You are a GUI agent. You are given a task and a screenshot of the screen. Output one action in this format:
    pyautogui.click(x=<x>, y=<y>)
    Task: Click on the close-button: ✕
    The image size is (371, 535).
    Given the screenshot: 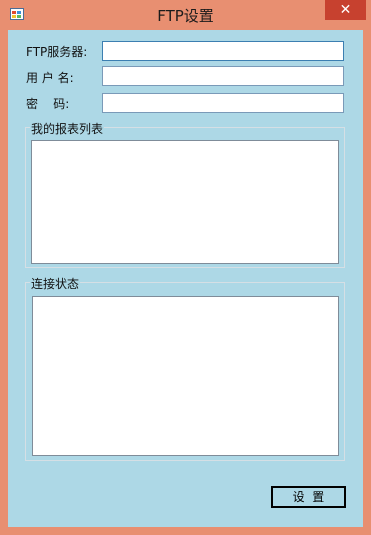 What is the action you would take?
    pyautogui.click(x=345, y=10)
    